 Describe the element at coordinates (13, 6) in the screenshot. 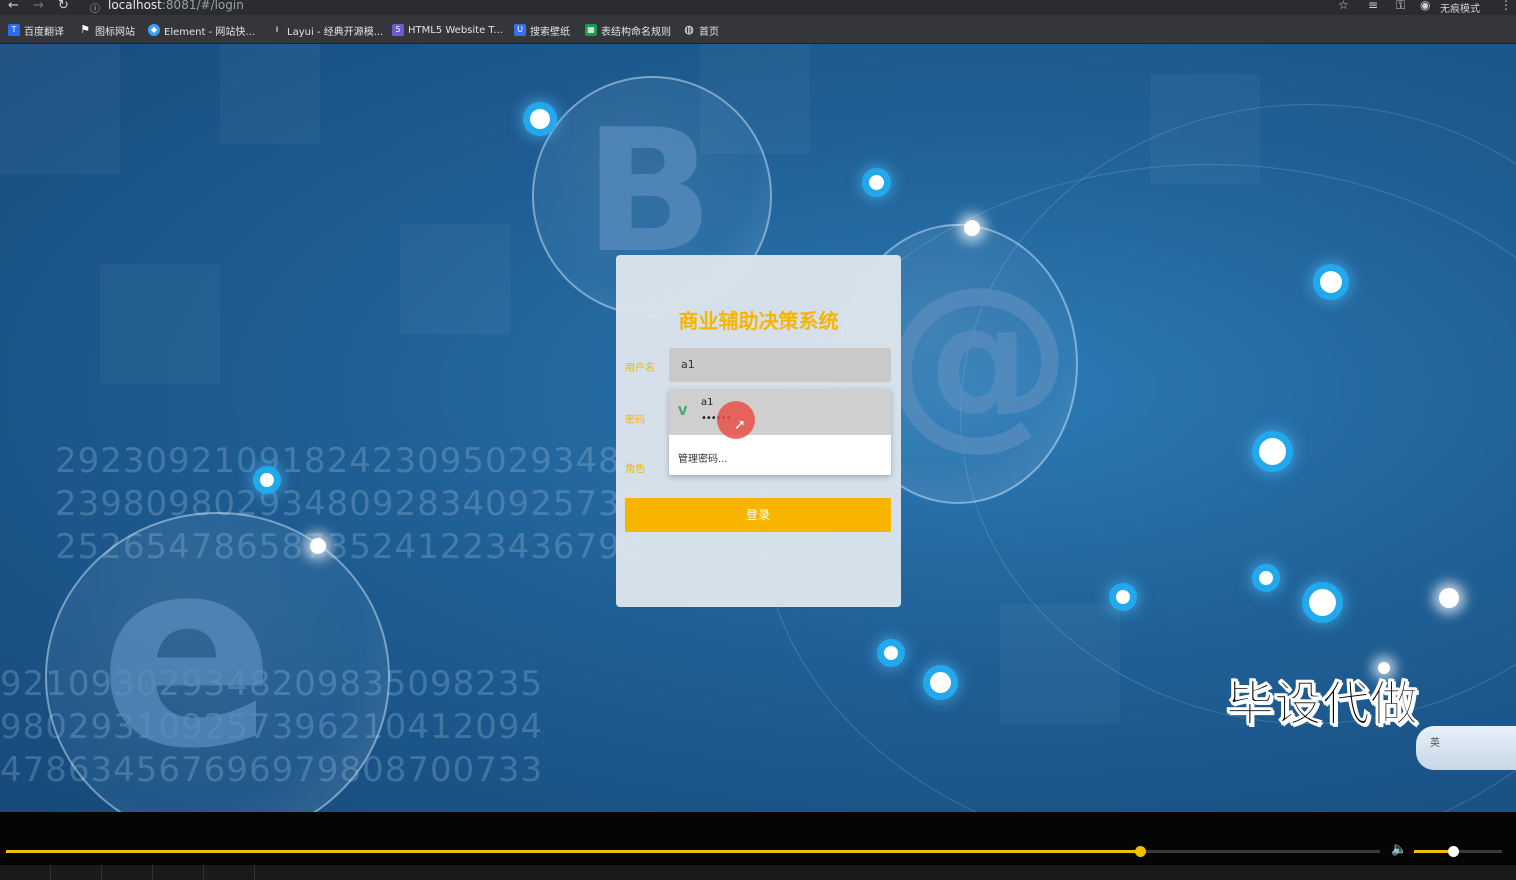

I see `back-icon: ←` at that location.